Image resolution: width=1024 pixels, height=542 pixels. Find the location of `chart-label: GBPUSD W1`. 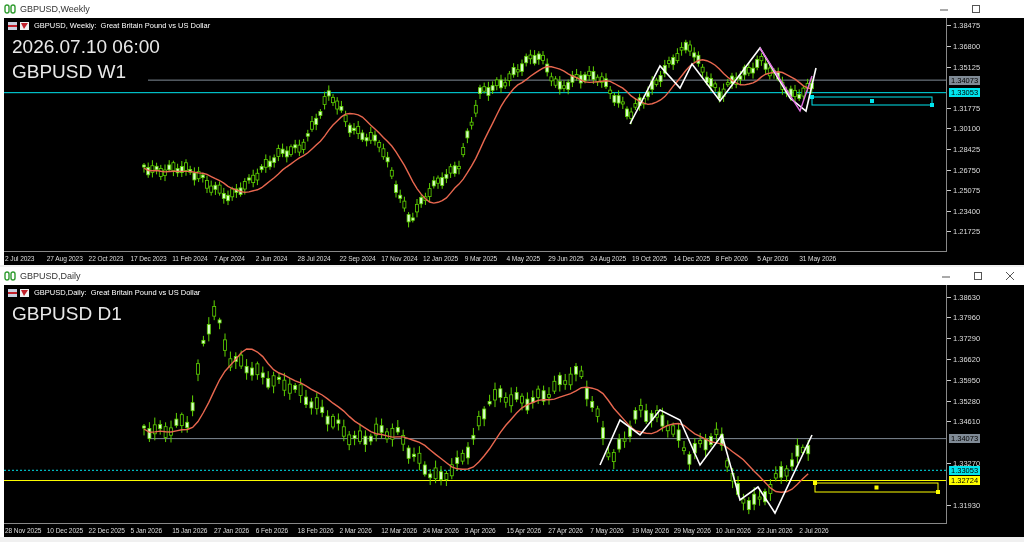

chart-label: GBPUSD W1 is located at coordinates (70, 72).